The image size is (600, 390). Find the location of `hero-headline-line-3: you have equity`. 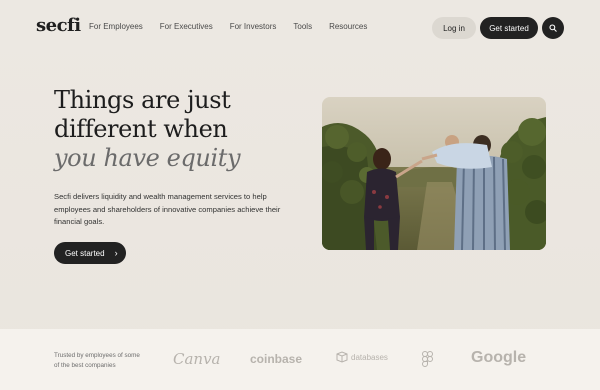

hero-headline-line-3: you have equity is located at coordinates (147, 158).